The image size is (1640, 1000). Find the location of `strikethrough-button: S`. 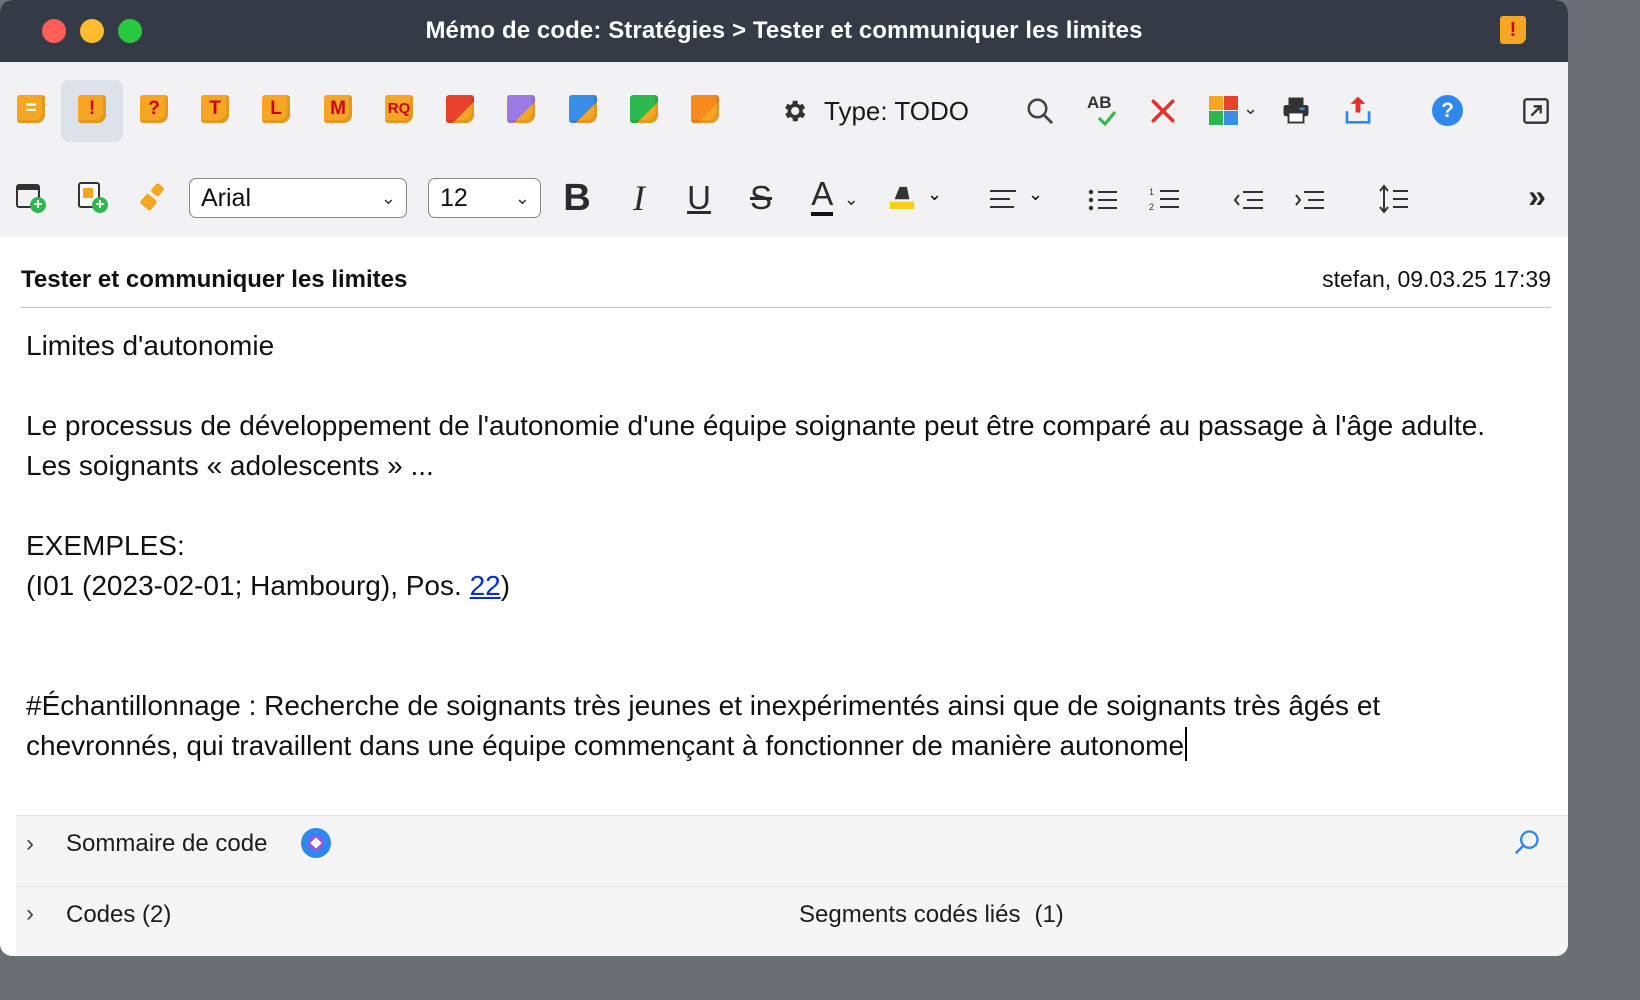

strikethrough-button: S is located at coordinates (761, 198).